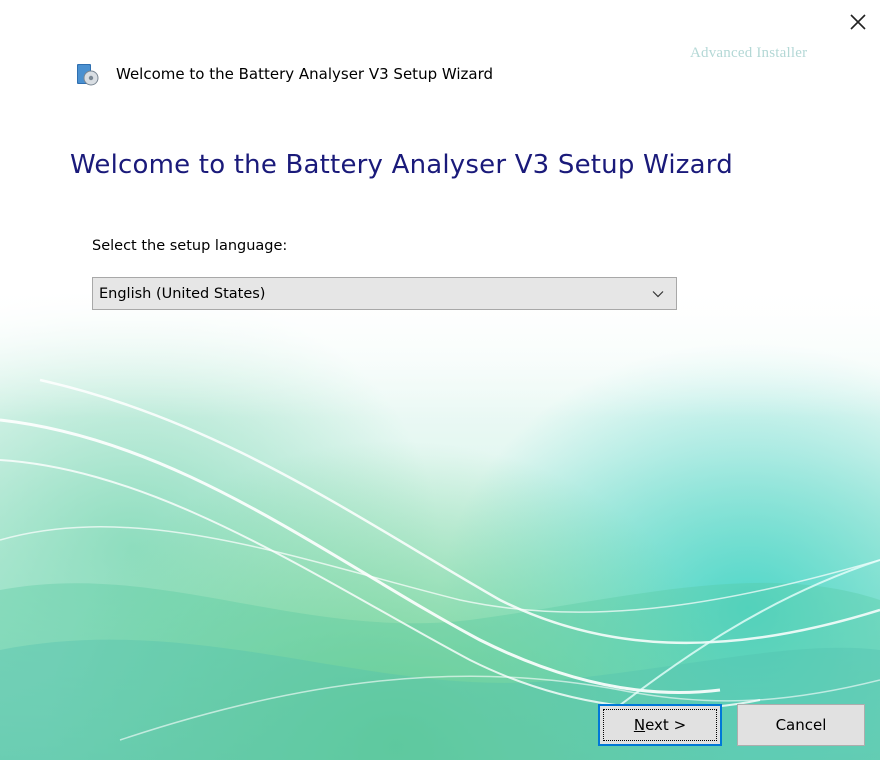 Image resolution: width=880 pixels, height=760 pixels. I want to click on brand-watermark: Advanced Installer, so click(749, 53).